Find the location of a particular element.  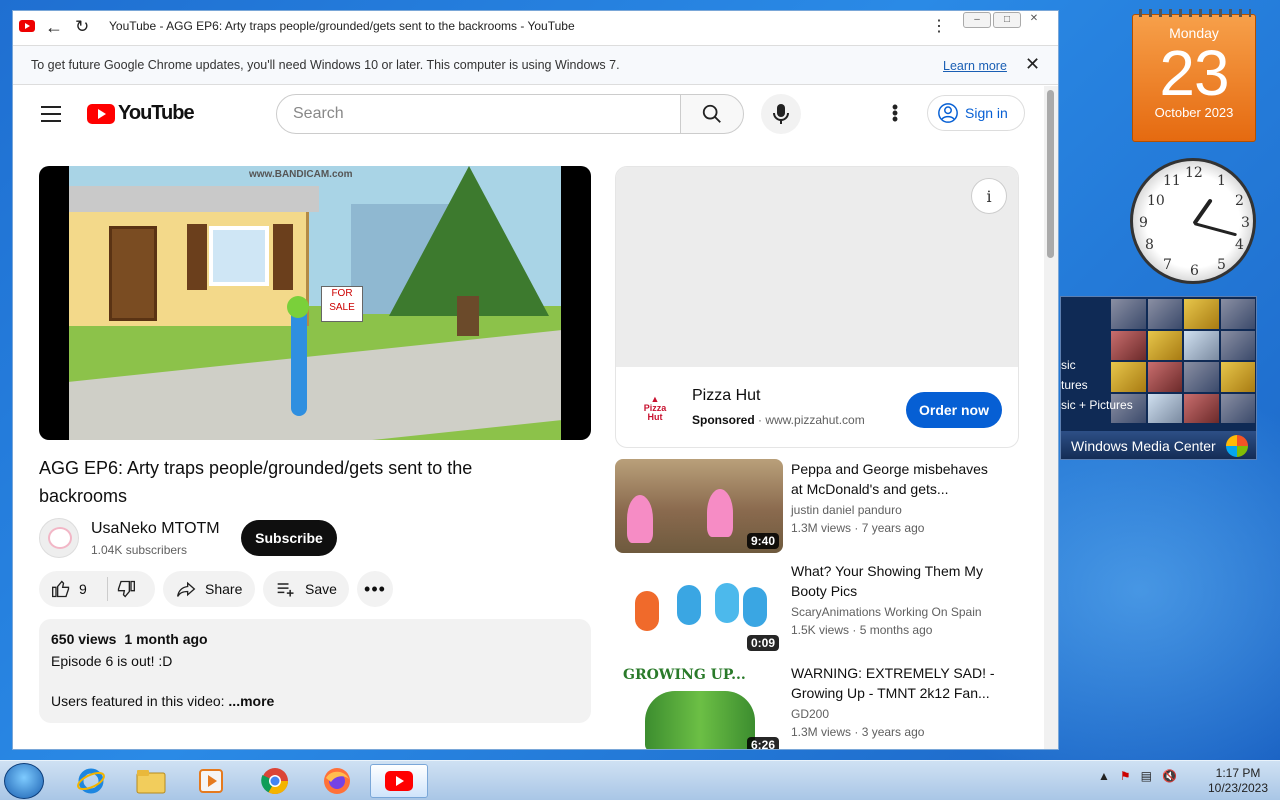

youtube-logo: YouTube is located at coordinates (141, 113).